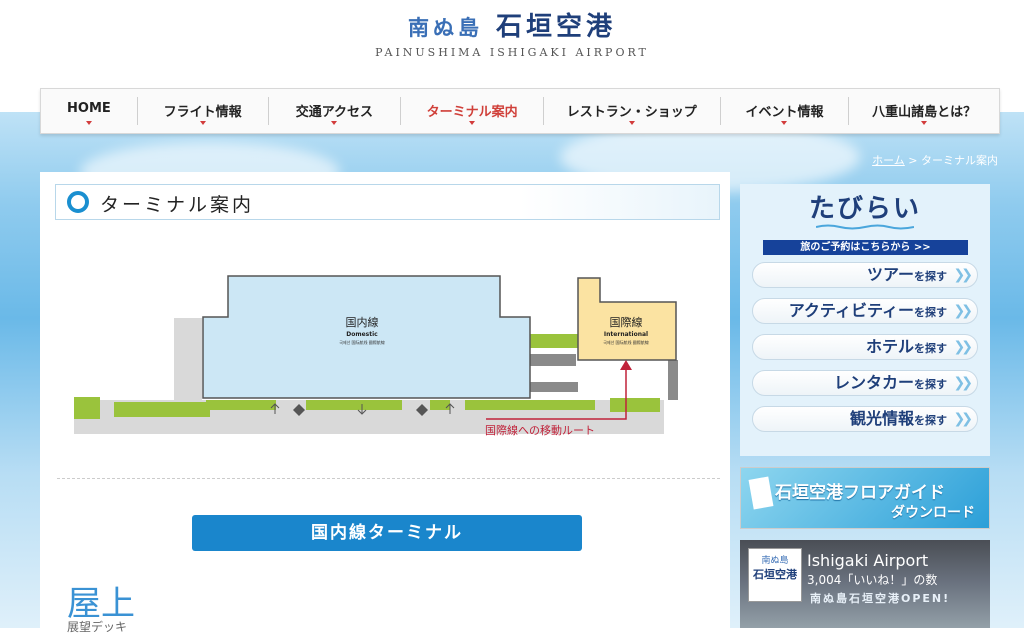  Describe the element at coordinates (881, 418) in the screenshot. I see `search-sightseeing-label: 観光情報` at that location.